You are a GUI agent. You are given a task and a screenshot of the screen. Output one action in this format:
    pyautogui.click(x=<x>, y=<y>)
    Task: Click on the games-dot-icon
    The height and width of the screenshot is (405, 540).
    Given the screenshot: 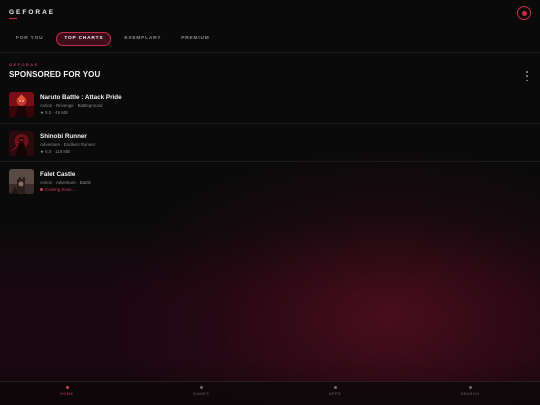 What is the action you would take?
    pyautogui.click(x=201, y=387)
    